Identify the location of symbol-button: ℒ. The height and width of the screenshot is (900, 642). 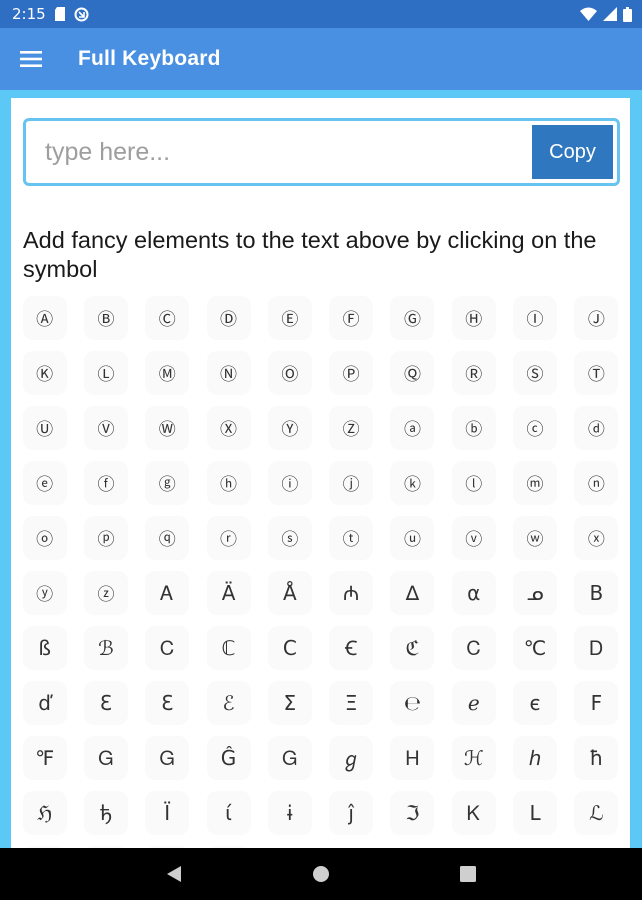
(596, 812).